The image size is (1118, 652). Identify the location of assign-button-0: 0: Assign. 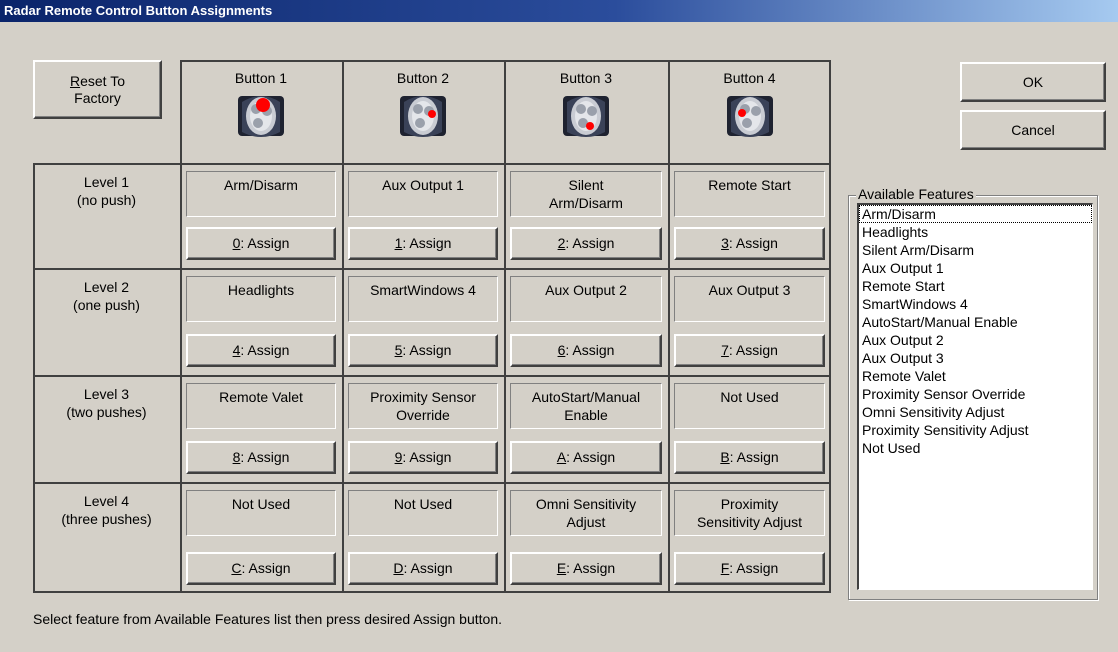
(261, 243).